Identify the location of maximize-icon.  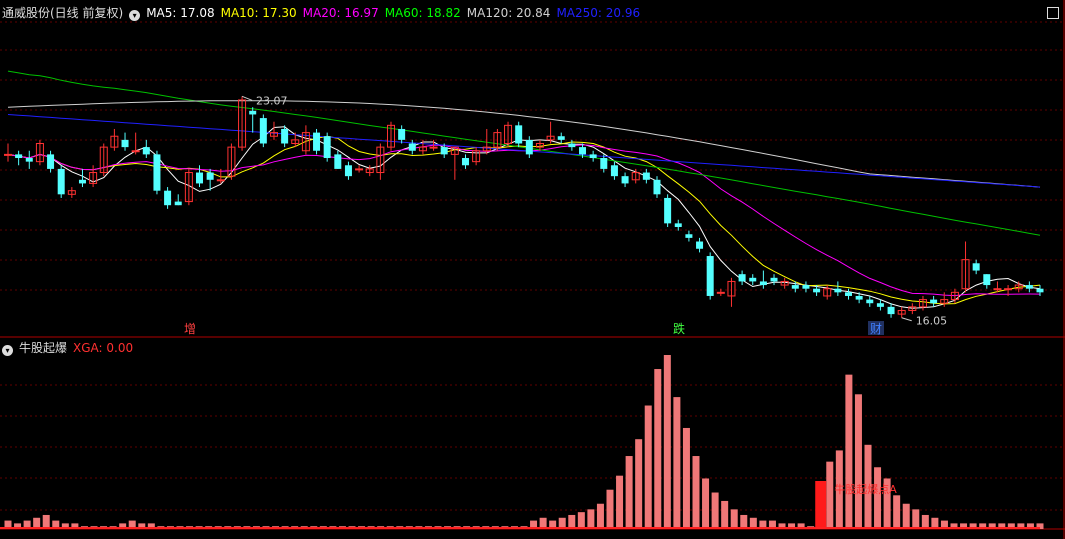
(1053, 13).